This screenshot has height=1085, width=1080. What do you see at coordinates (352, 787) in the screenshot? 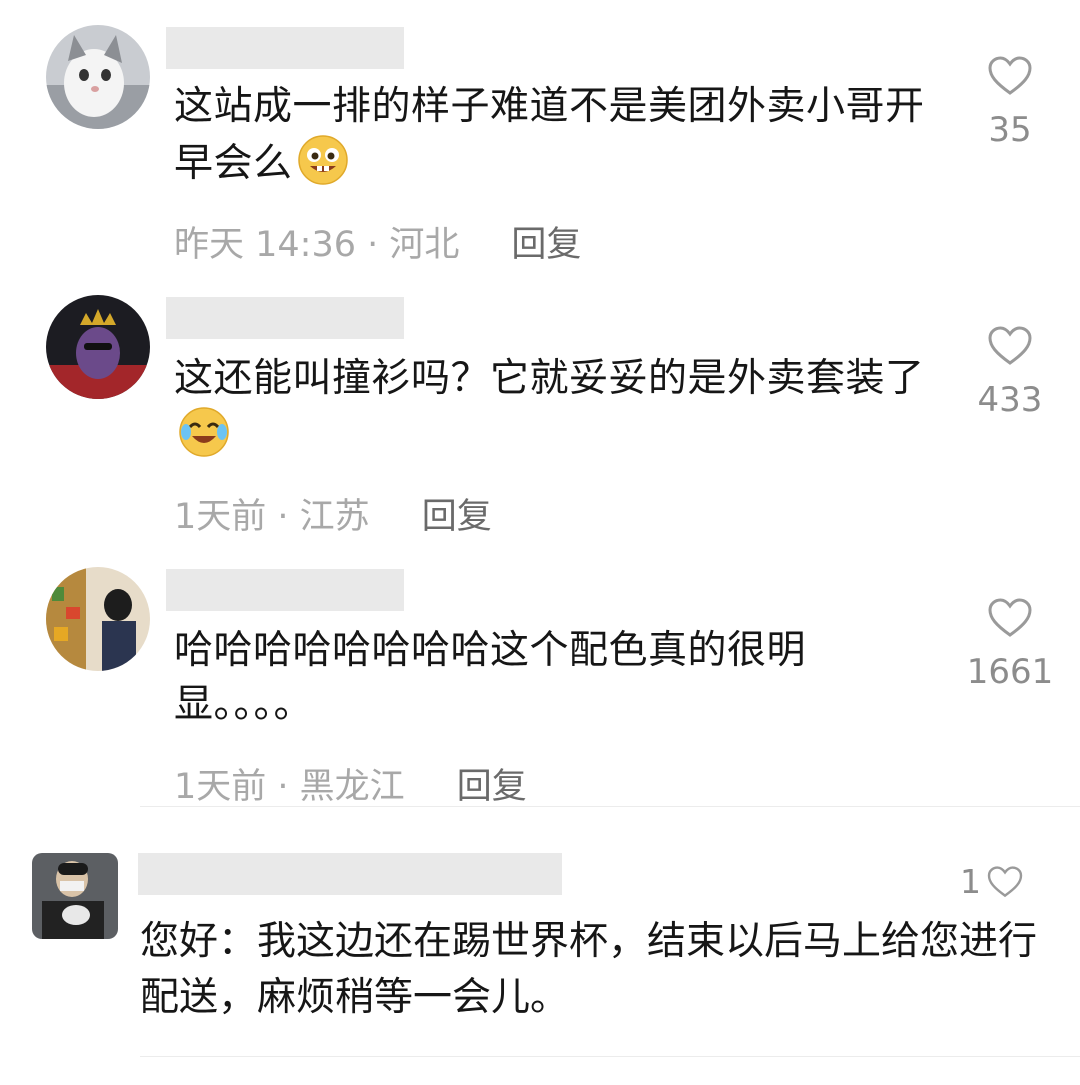
I see `comment-location: 黑龙江` at bounding box center [352, 787].